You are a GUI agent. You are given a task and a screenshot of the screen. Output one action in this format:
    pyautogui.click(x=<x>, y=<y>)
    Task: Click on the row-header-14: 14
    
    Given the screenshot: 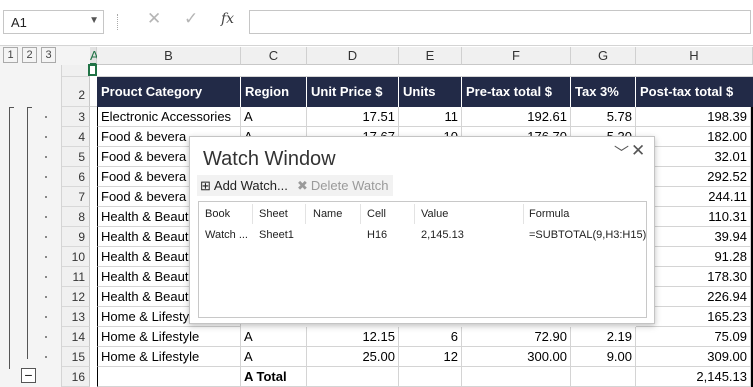 What is the action you would take?
    pyautogui.click(x=76, y=337)
    